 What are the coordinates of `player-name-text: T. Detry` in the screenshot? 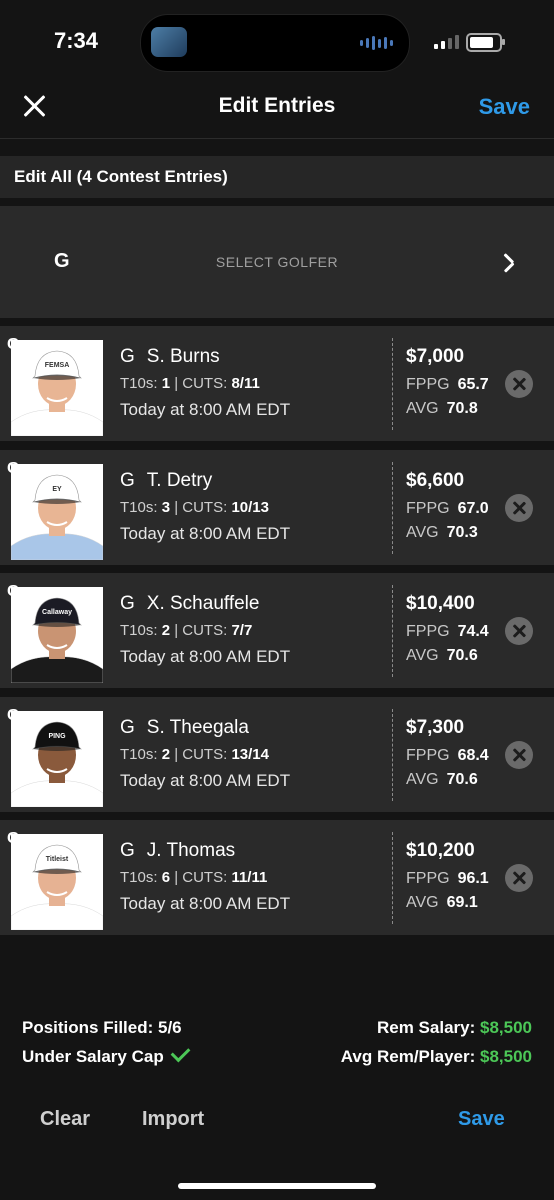 It's located at (179, 480).